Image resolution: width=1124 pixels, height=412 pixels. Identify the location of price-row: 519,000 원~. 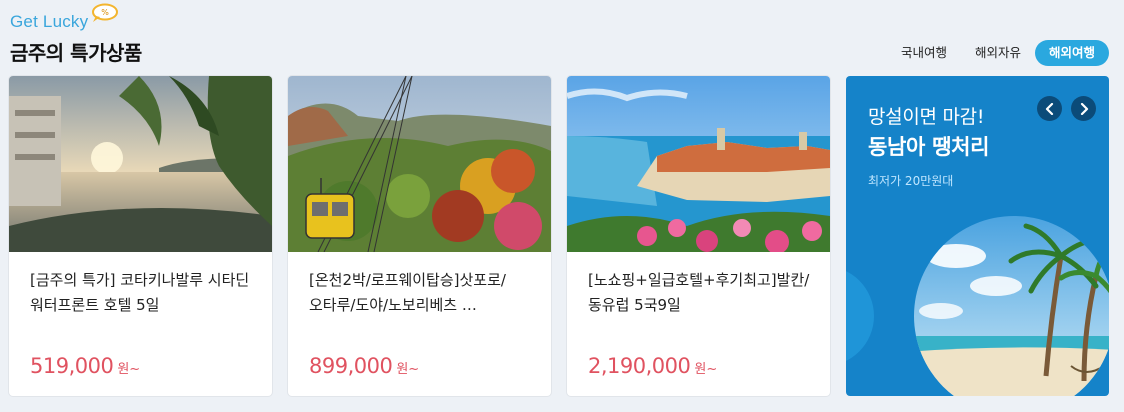
(85, 366).